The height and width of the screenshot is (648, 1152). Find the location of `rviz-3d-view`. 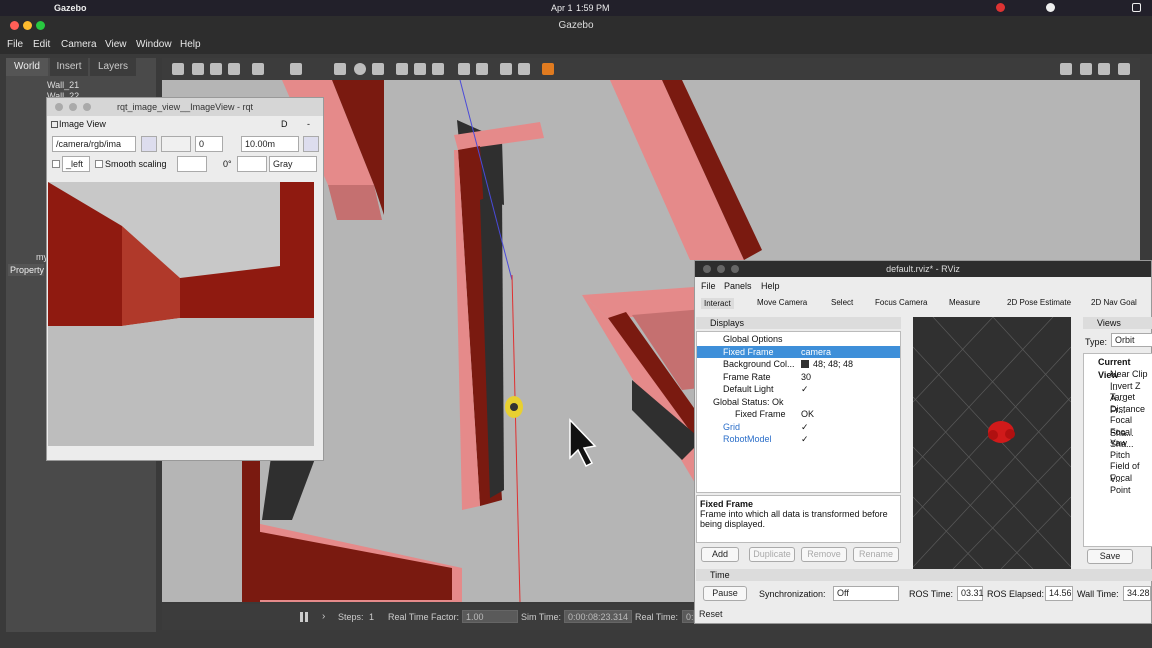

rviz-3d-view is located at coordinates (992, 443).